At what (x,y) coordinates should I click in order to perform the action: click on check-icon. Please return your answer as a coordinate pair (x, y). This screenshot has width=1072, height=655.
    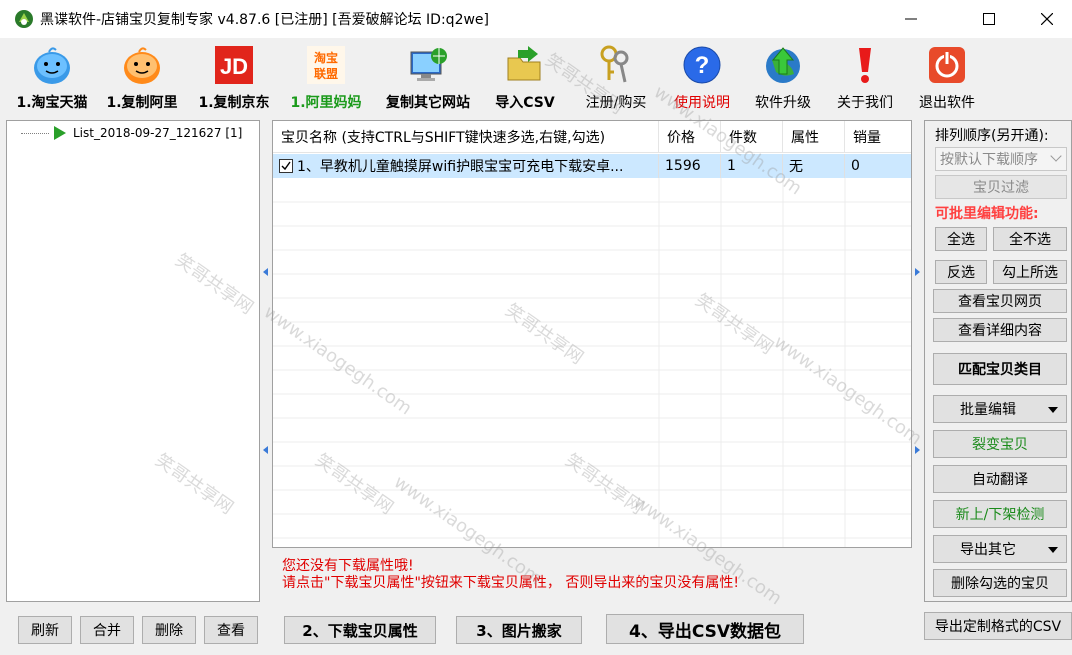
    Looking at the image, I should click on (286, 166).